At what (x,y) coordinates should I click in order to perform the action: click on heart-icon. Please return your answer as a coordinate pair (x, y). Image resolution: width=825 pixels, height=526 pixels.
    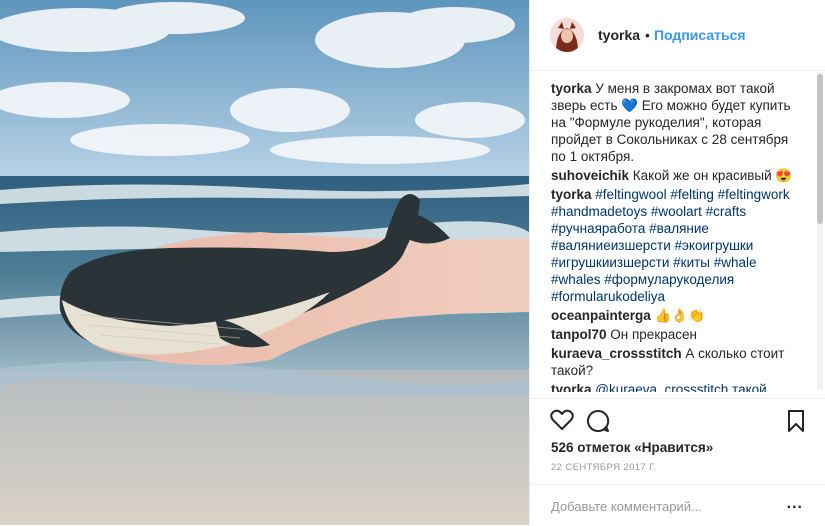
    Looking at the image, I should click on (562, 422).